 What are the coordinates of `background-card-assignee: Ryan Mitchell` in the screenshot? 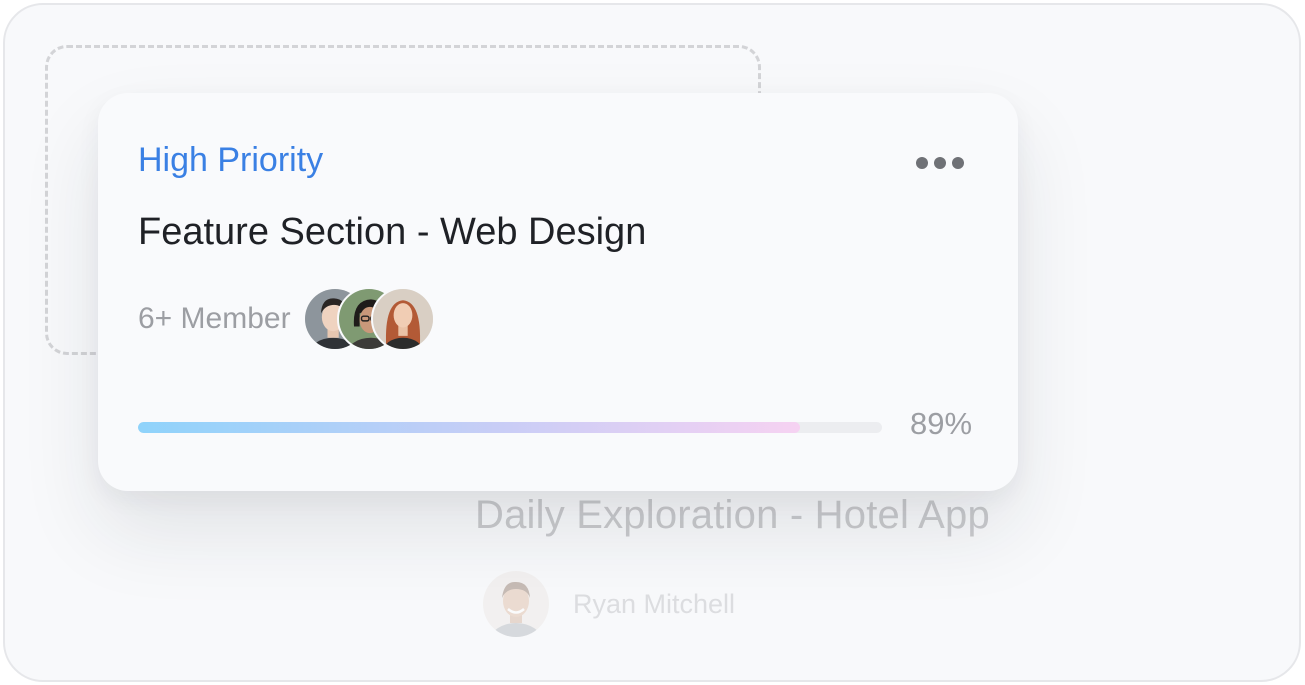 It's located at (609, 604).